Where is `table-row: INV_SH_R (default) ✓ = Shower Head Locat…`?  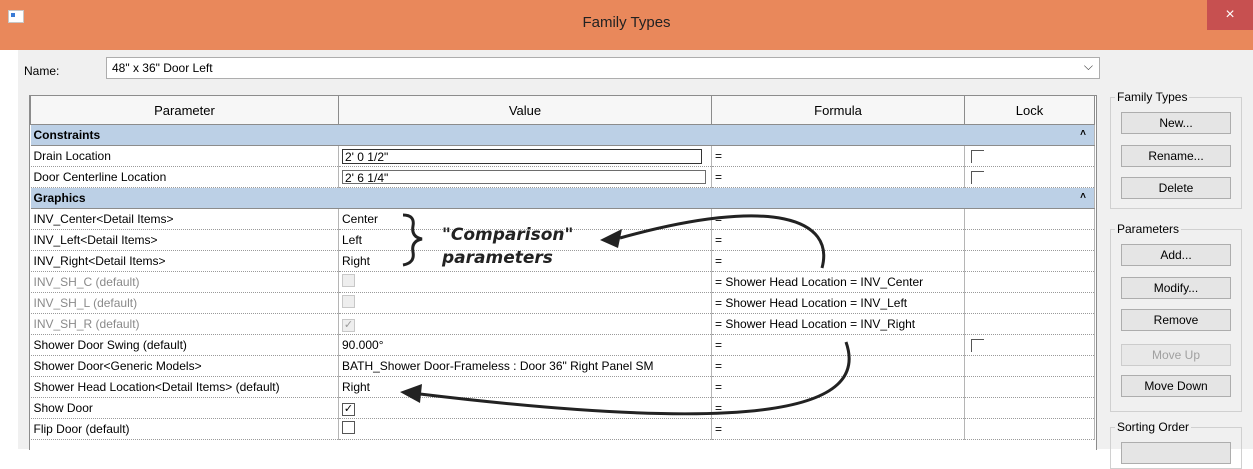
table-row: INV_SH_R (default) ✓ = Shower Head Locat… is located at coordinates (562, 324).